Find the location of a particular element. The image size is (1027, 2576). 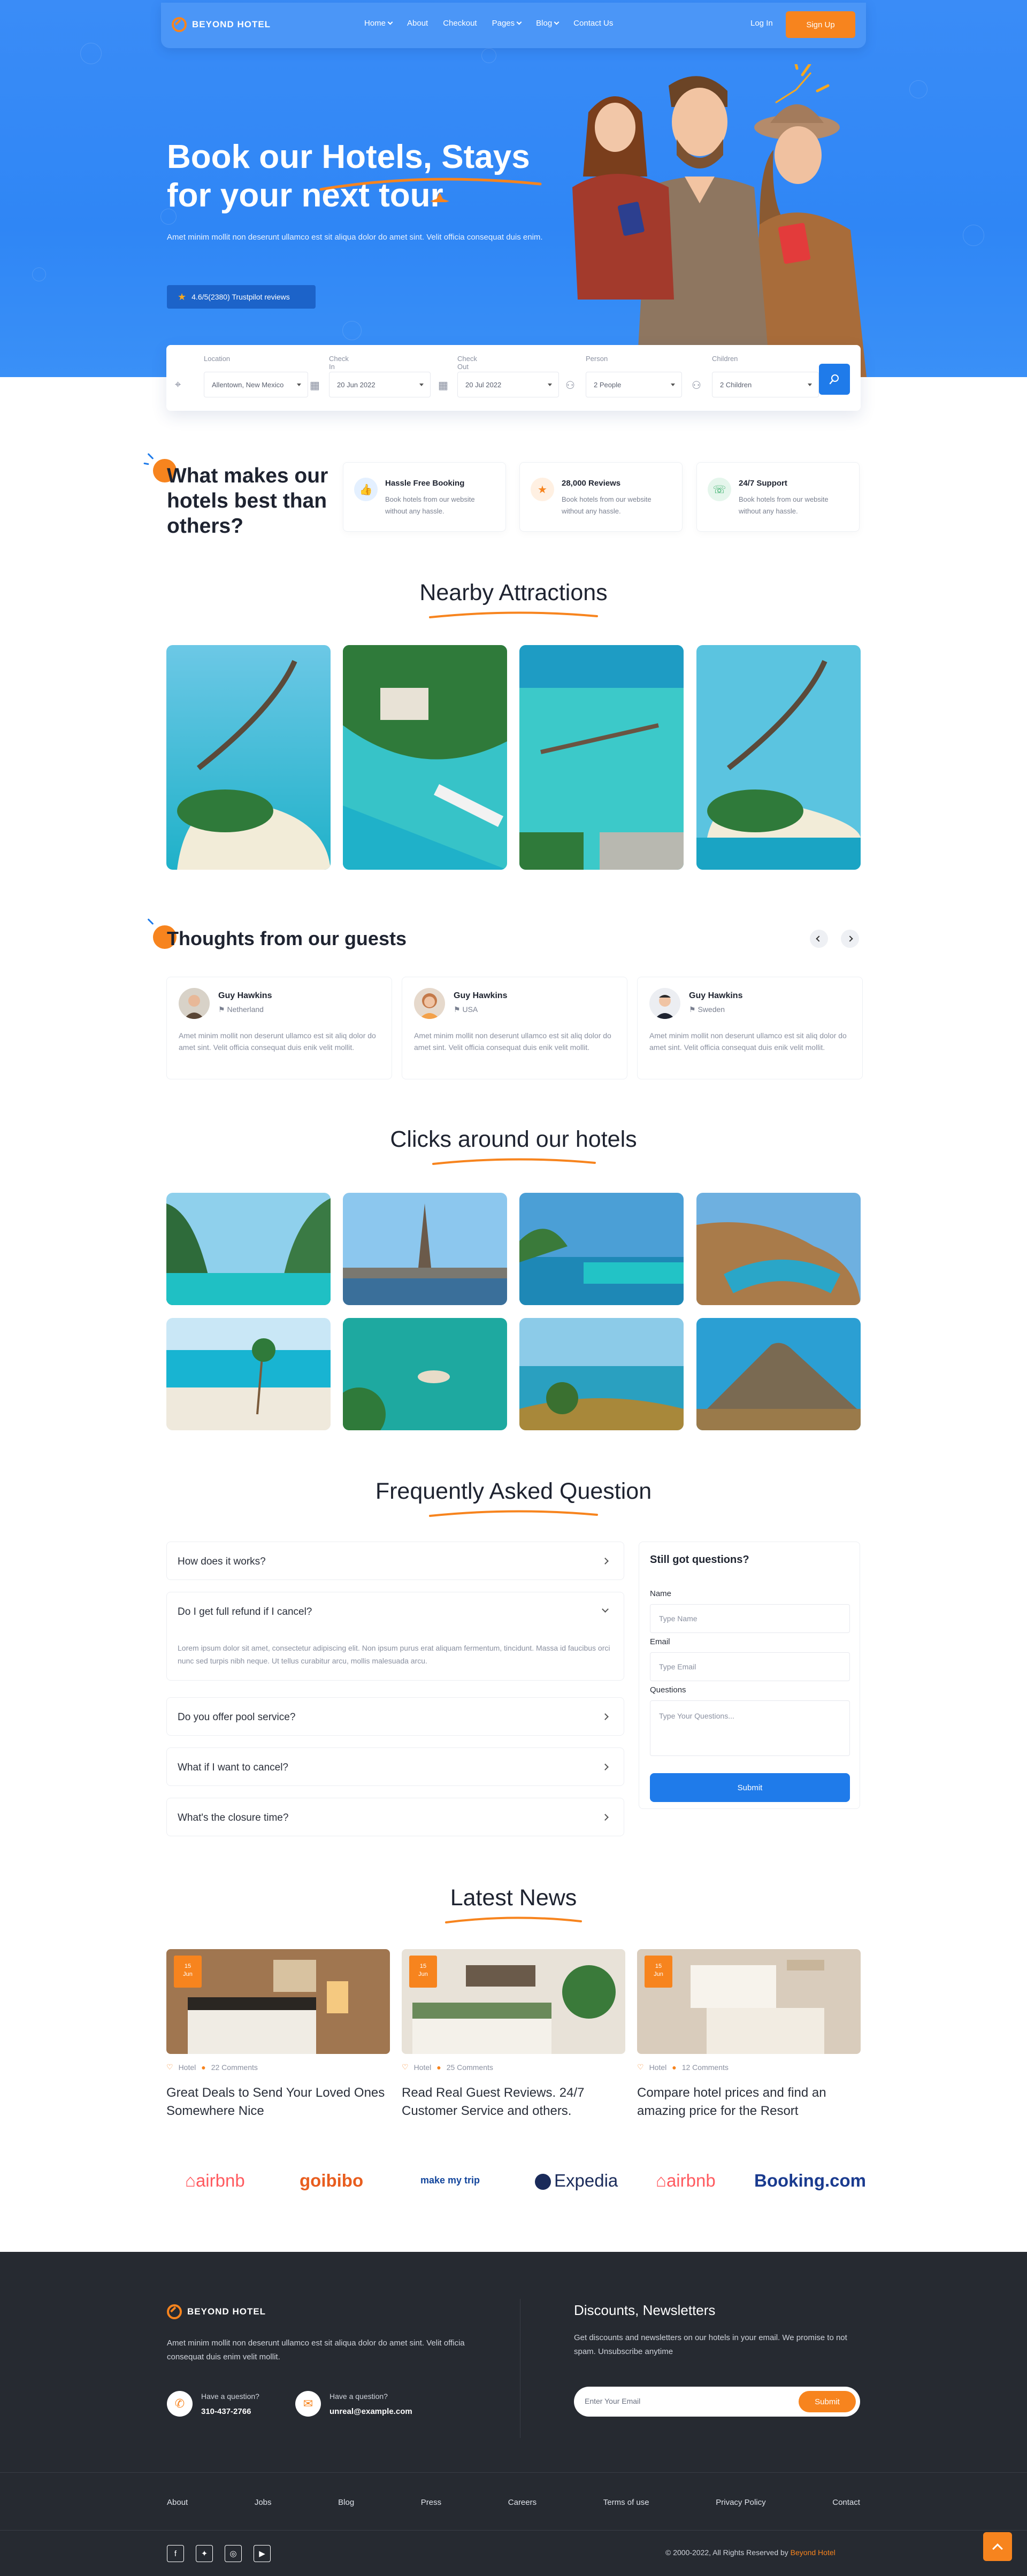

location-select: Allentown, New Mexico is located at coordinates (256, 384).